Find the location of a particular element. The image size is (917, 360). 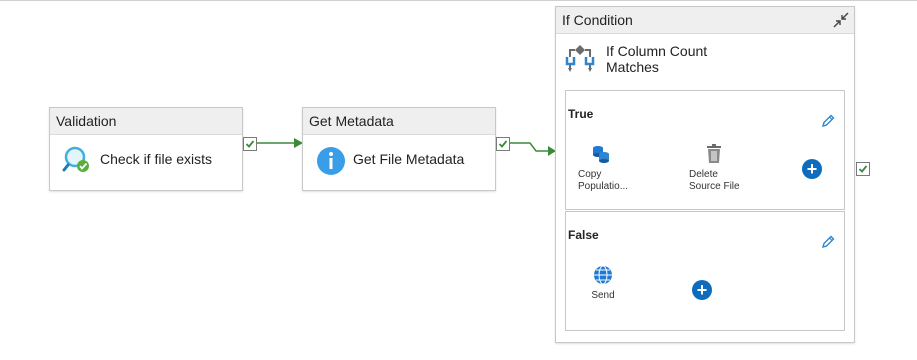

delete-activity: Delete Source File is located at coordinates (714, 168).